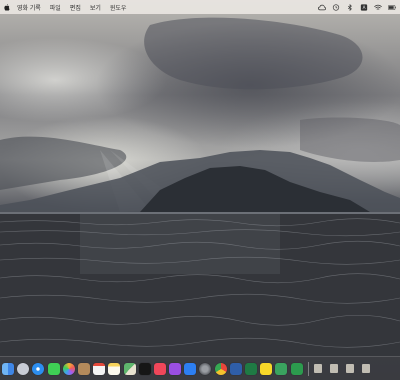 The height and width of the screenshot is (380, 400). Describe the element at coordinates (235, 368) in the screenshot. I see `word-icon` at that location.